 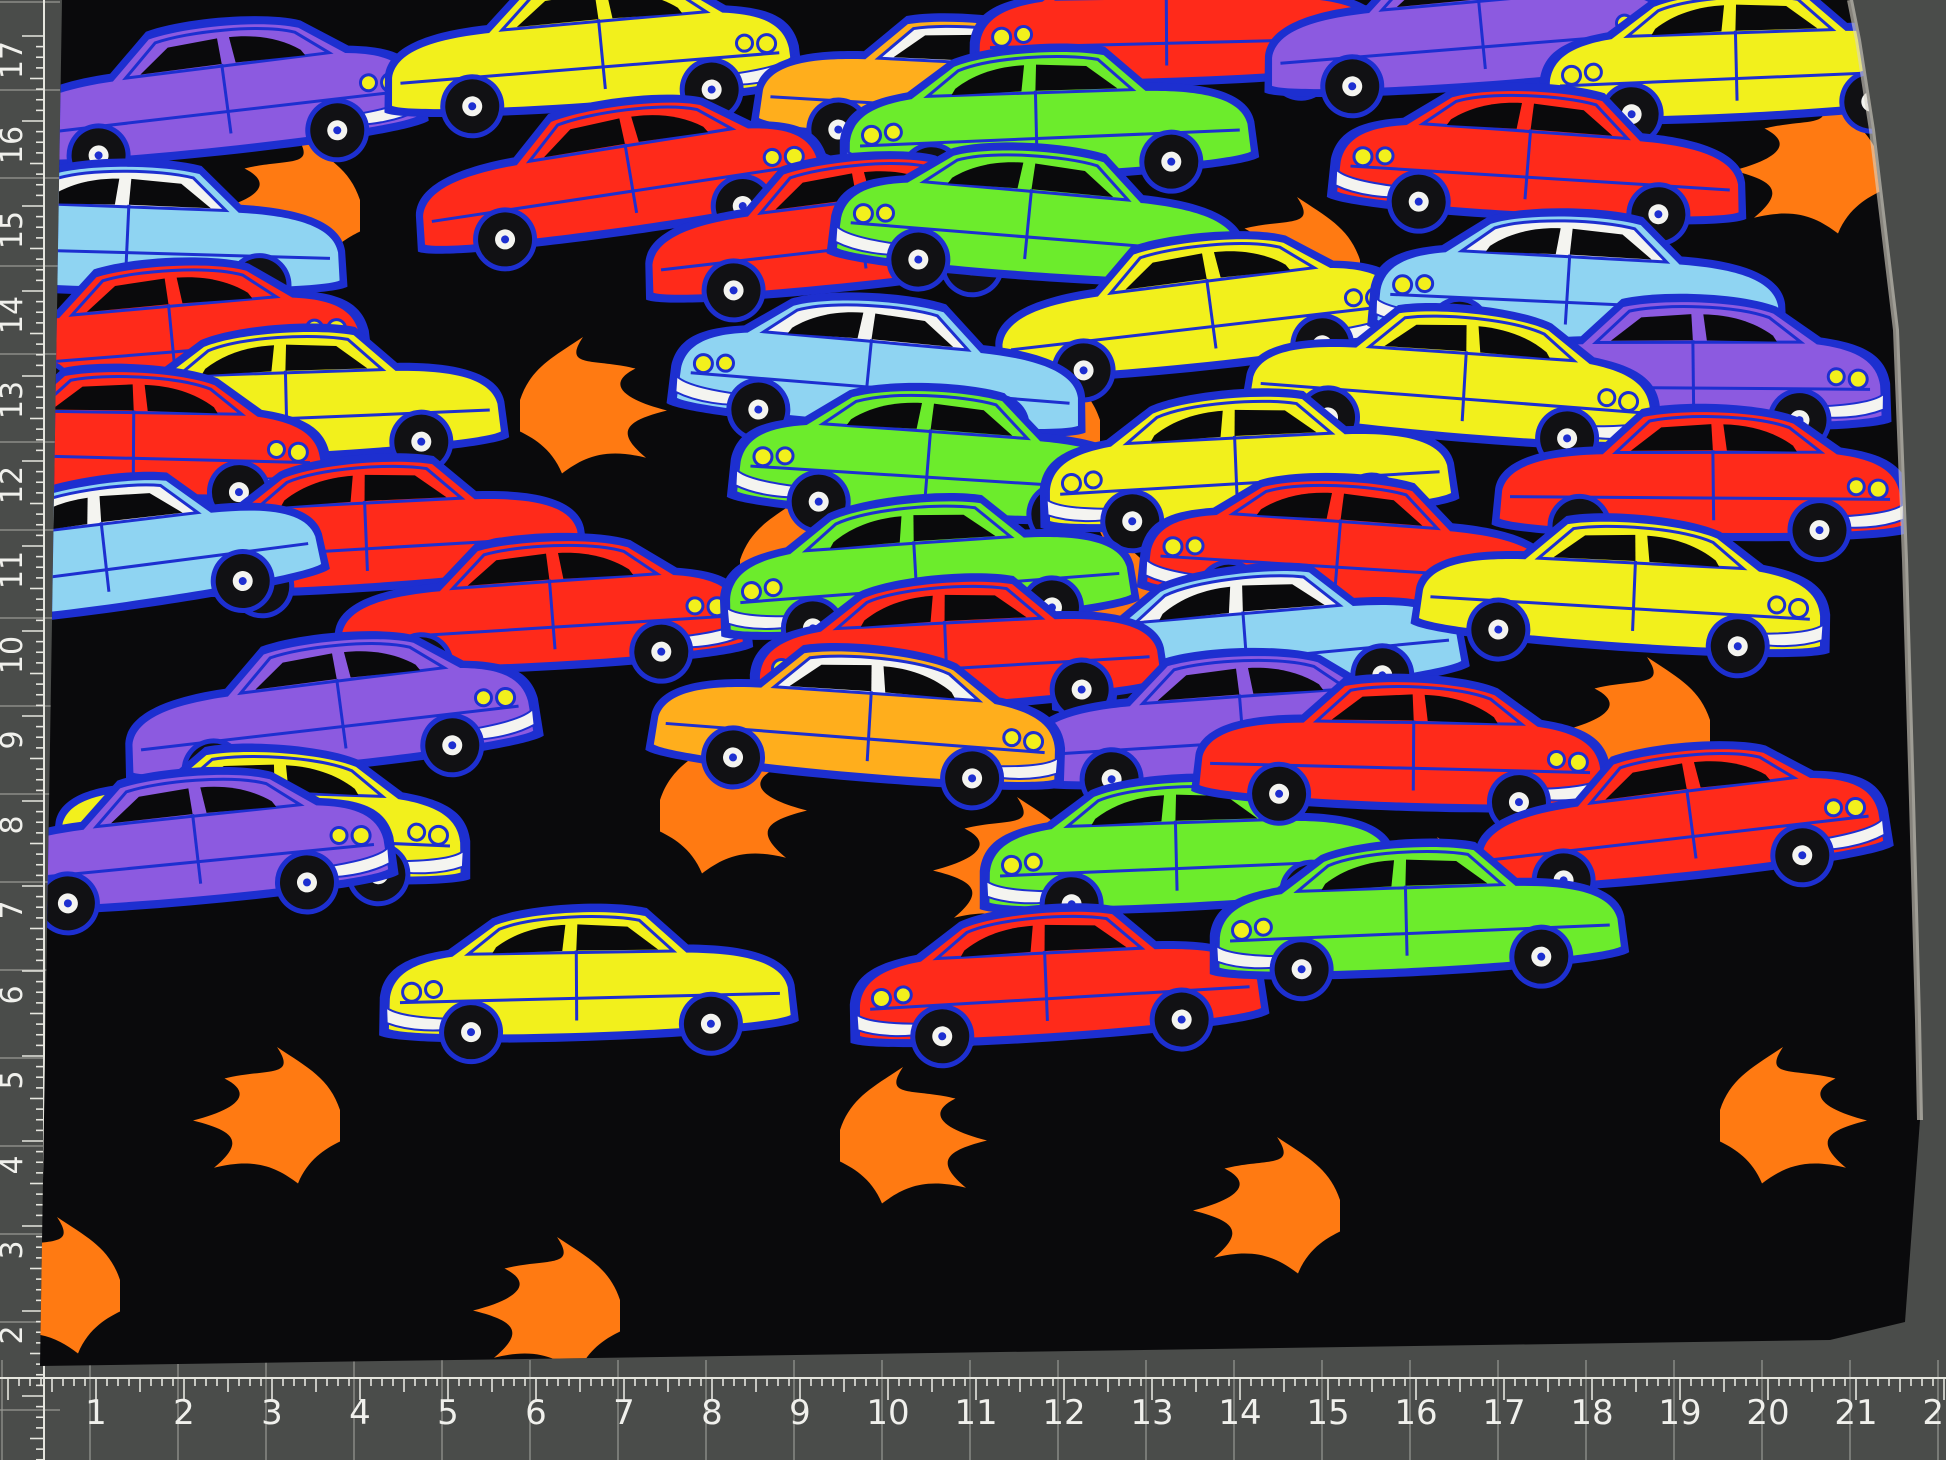 I want to click on ruler-number: 22, so click(x=1934, y=1413).